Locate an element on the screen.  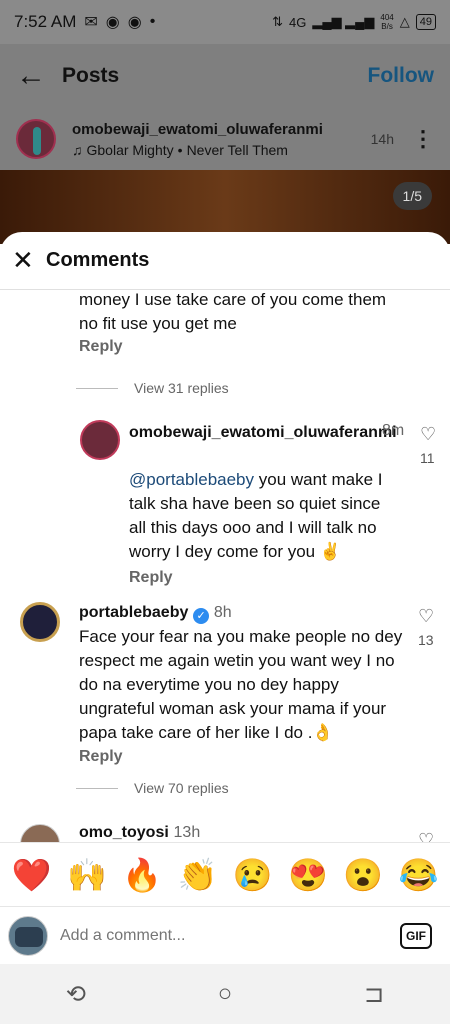
more-notifications-icon: • is located at coordinates (152, 21).